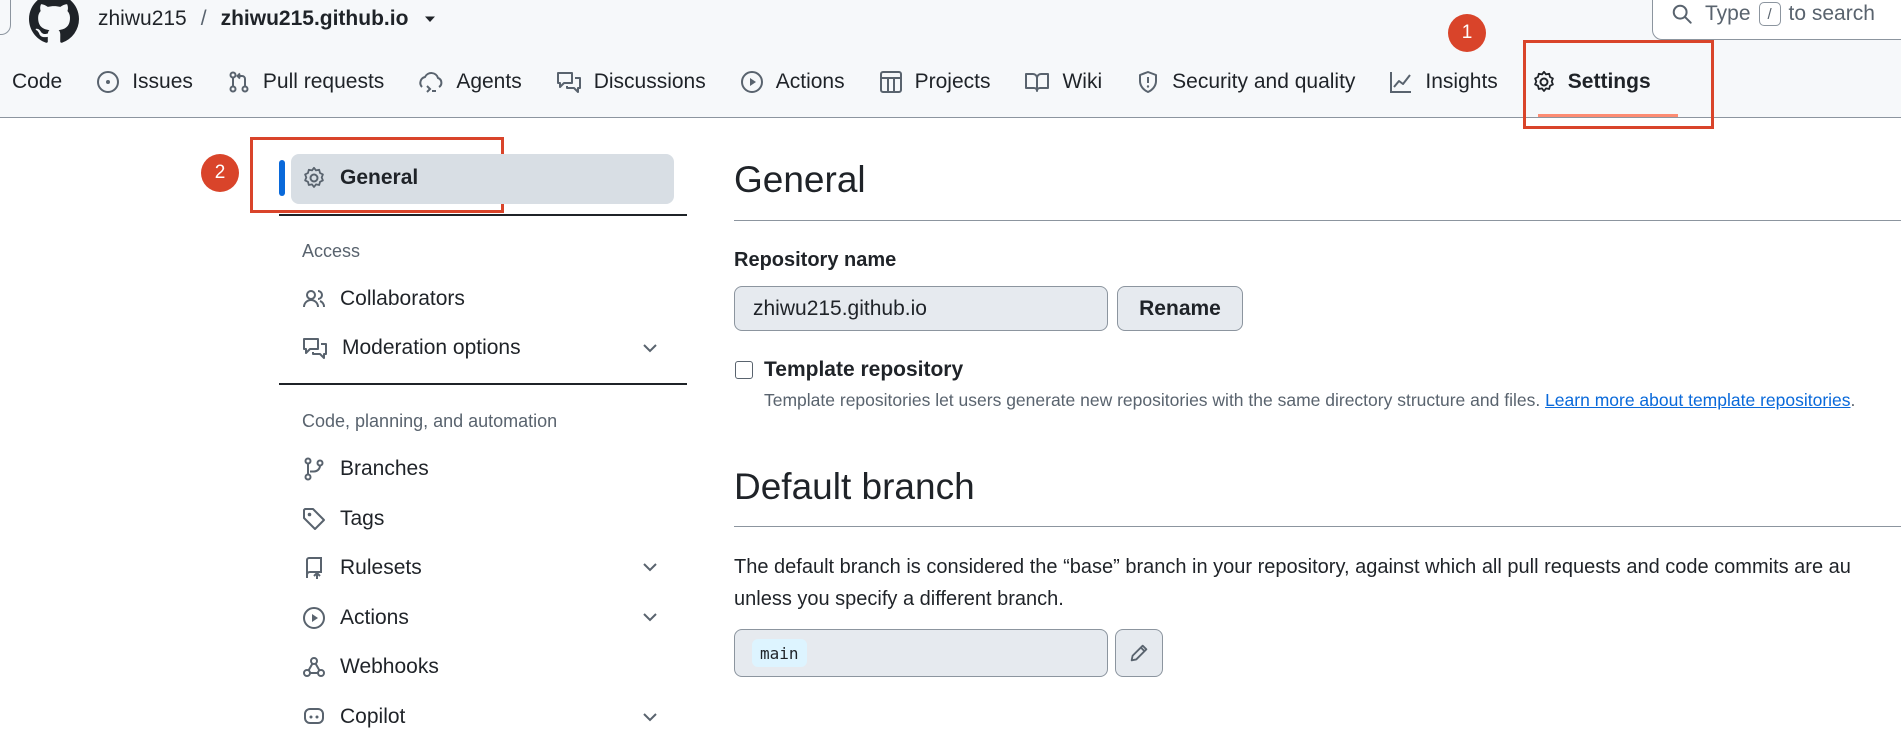 Image resolution: width=1901 pixels, height=729 pixels. I want to click on breadcrumb: zhiwu215 / zhiwu215.github.io, so click(268, 19).